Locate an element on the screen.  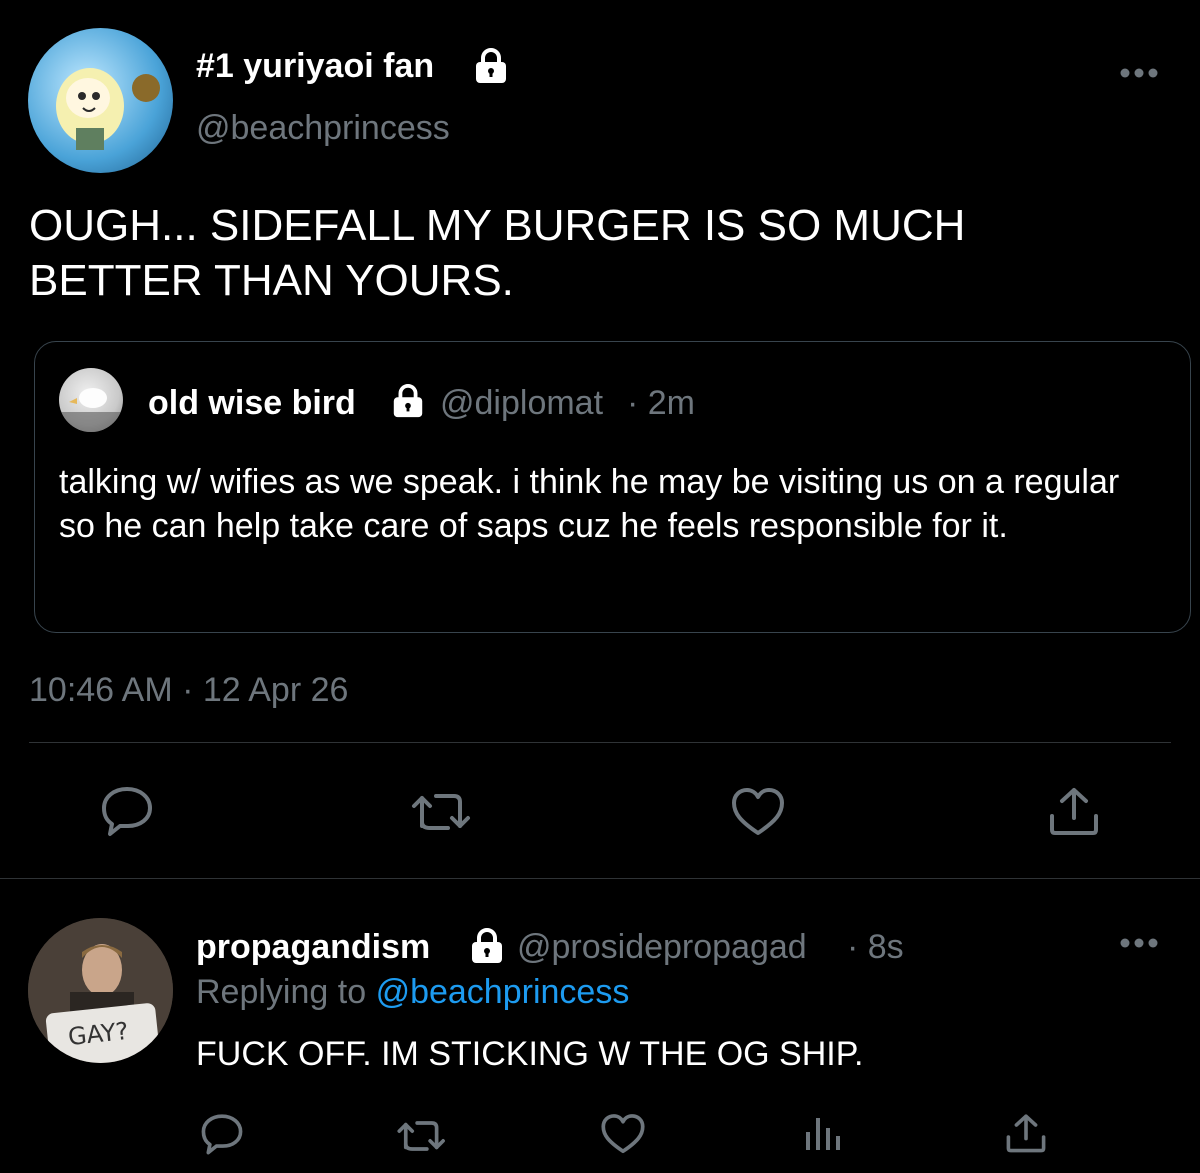
author-handle: @beachprincess is located at coordinates (323, 128).